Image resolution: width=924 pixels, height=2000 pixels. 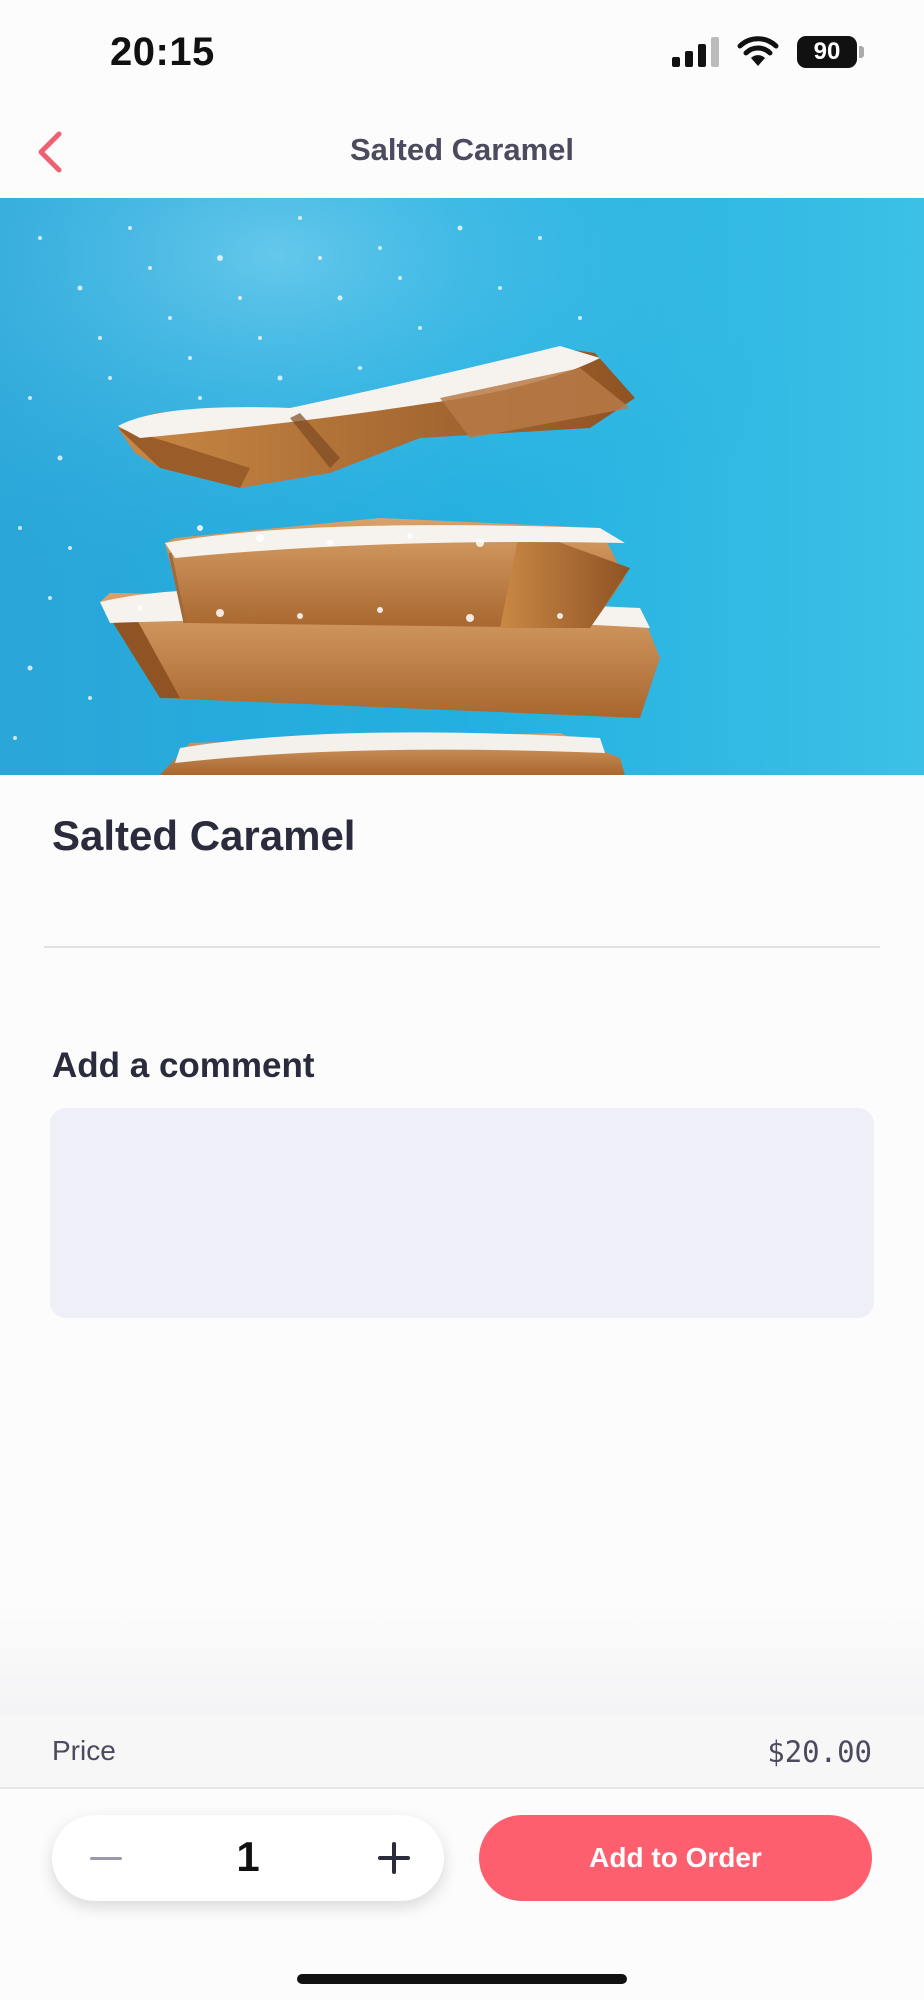 What do you see at coordinates (462, 1979) in the screenshot?
I see `home-indicator` at bounding box center [462, 1979].